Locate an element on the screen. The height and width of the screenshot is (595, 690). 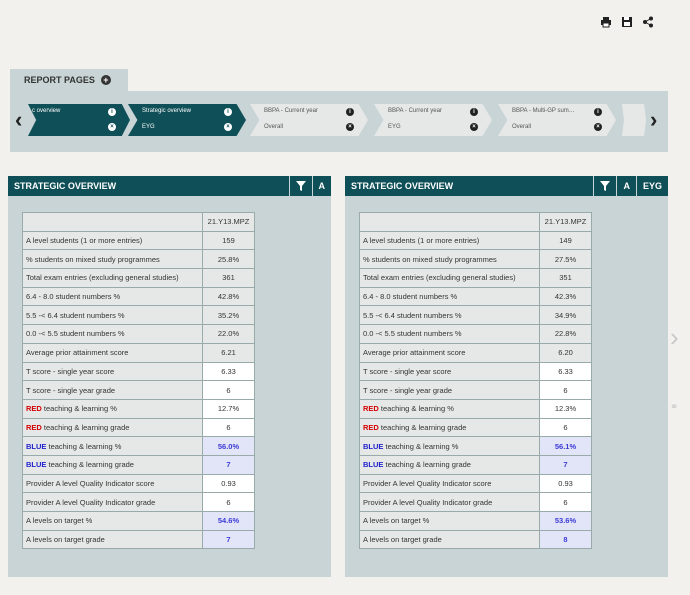
row-label: BLUE teaching & learning % is located at coordinates (112, 446).